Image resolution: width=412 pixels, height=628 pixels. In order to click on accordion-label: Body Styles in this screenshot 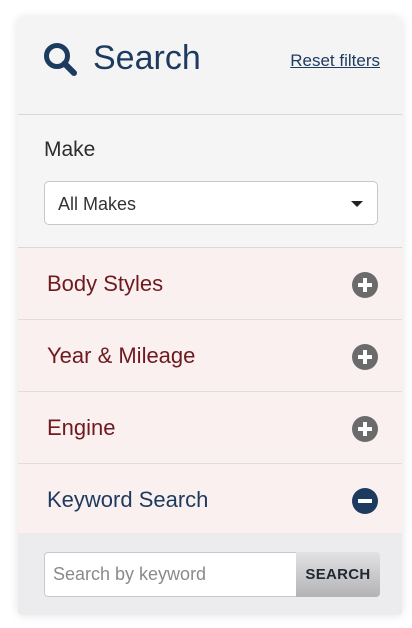, I will do `click(105, 283)`.